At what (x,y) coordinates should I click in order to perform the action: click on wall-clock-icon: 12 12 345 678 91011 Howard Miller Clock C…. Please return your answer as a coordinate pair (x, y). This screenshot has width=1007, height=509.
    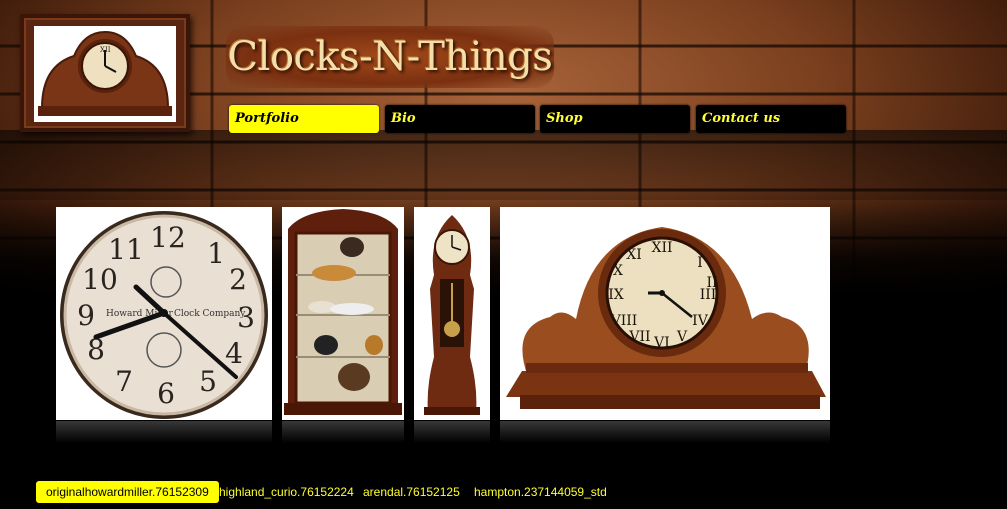
    Looking at the image, I should click on (164, 315).